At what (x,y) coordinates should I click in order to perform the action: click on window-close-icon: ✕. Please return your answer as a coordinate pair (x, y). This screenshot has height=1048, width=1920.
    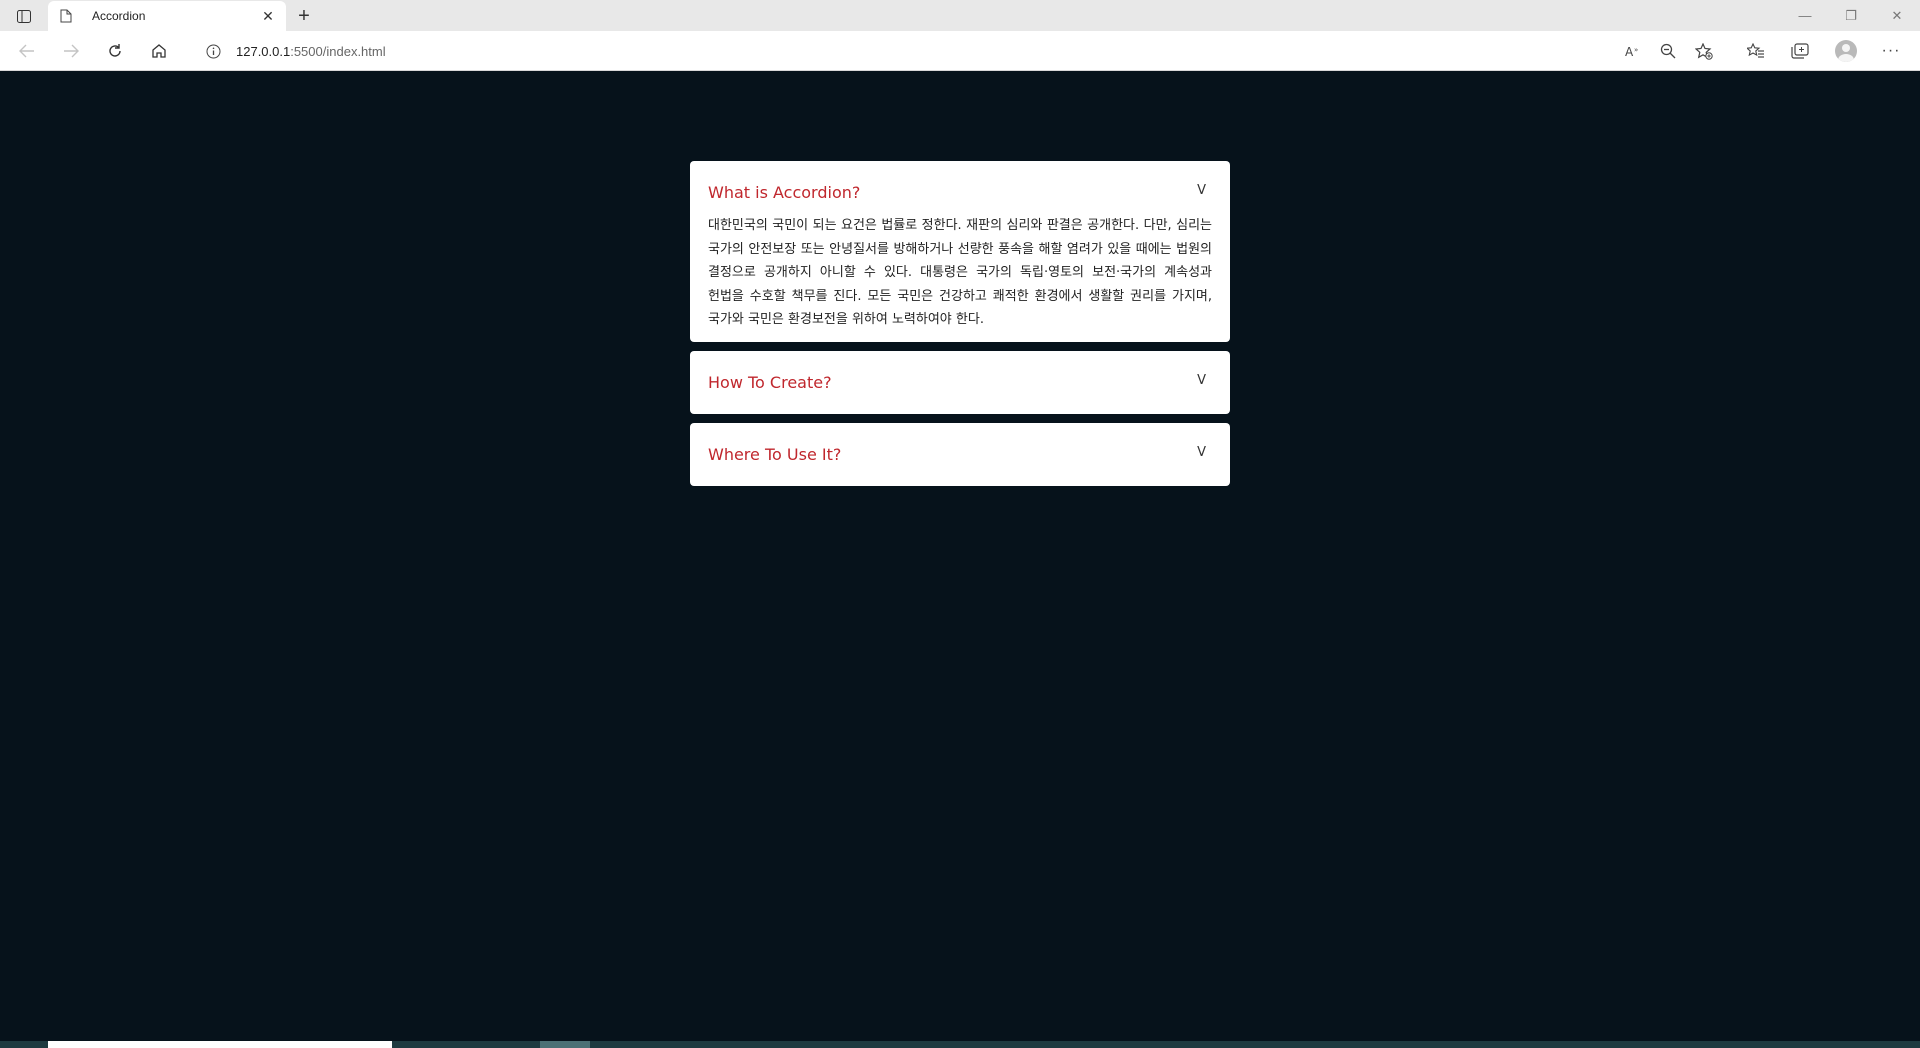
    Looking at the image, I should click on (1897, 15).